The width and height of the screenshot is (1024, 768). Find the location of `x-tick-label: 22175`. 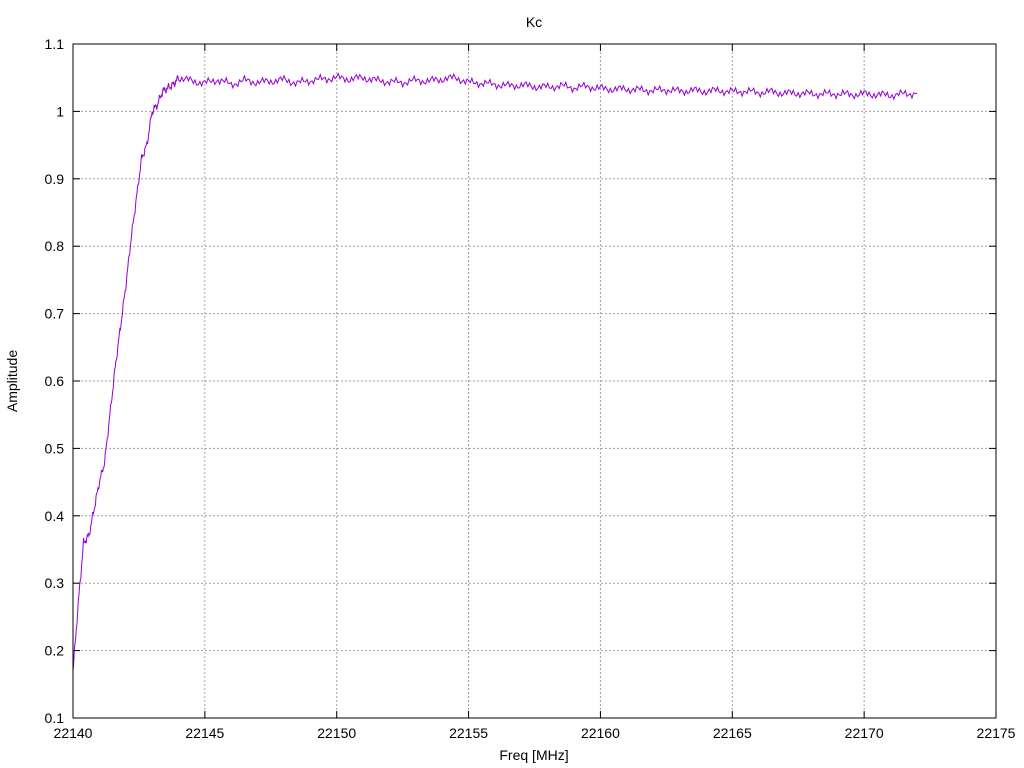

x-tick-label: 22175 is located at coordinates (996, 733).